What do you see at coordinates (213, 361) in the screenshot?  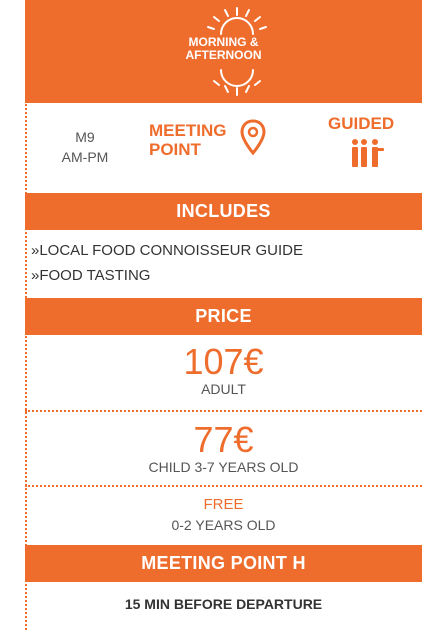 I see `adult-price-value: 107` at bounding box center [213, 361].